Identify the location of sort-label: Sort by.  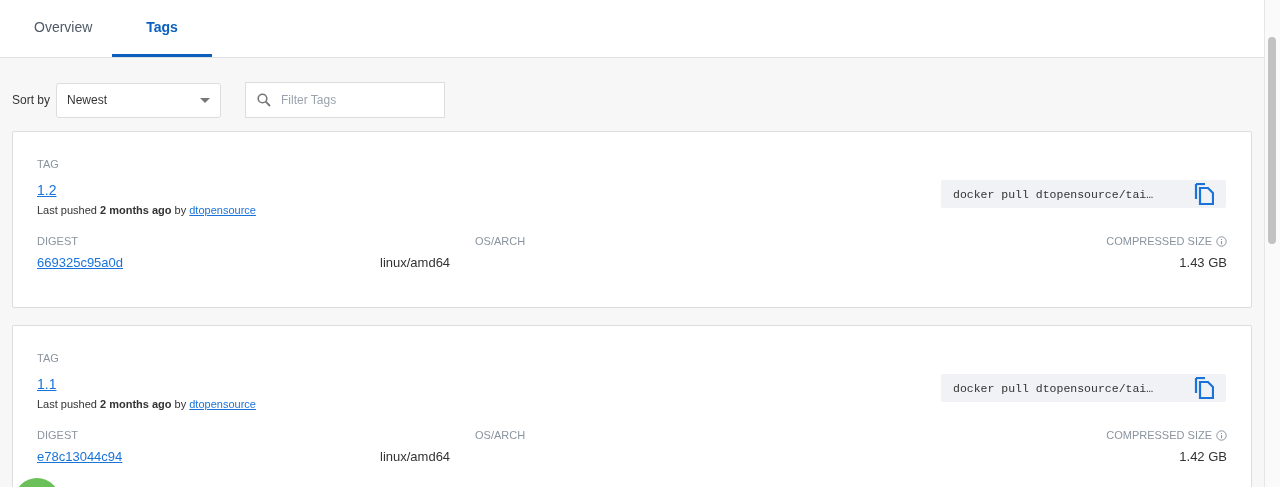
(31, 100).